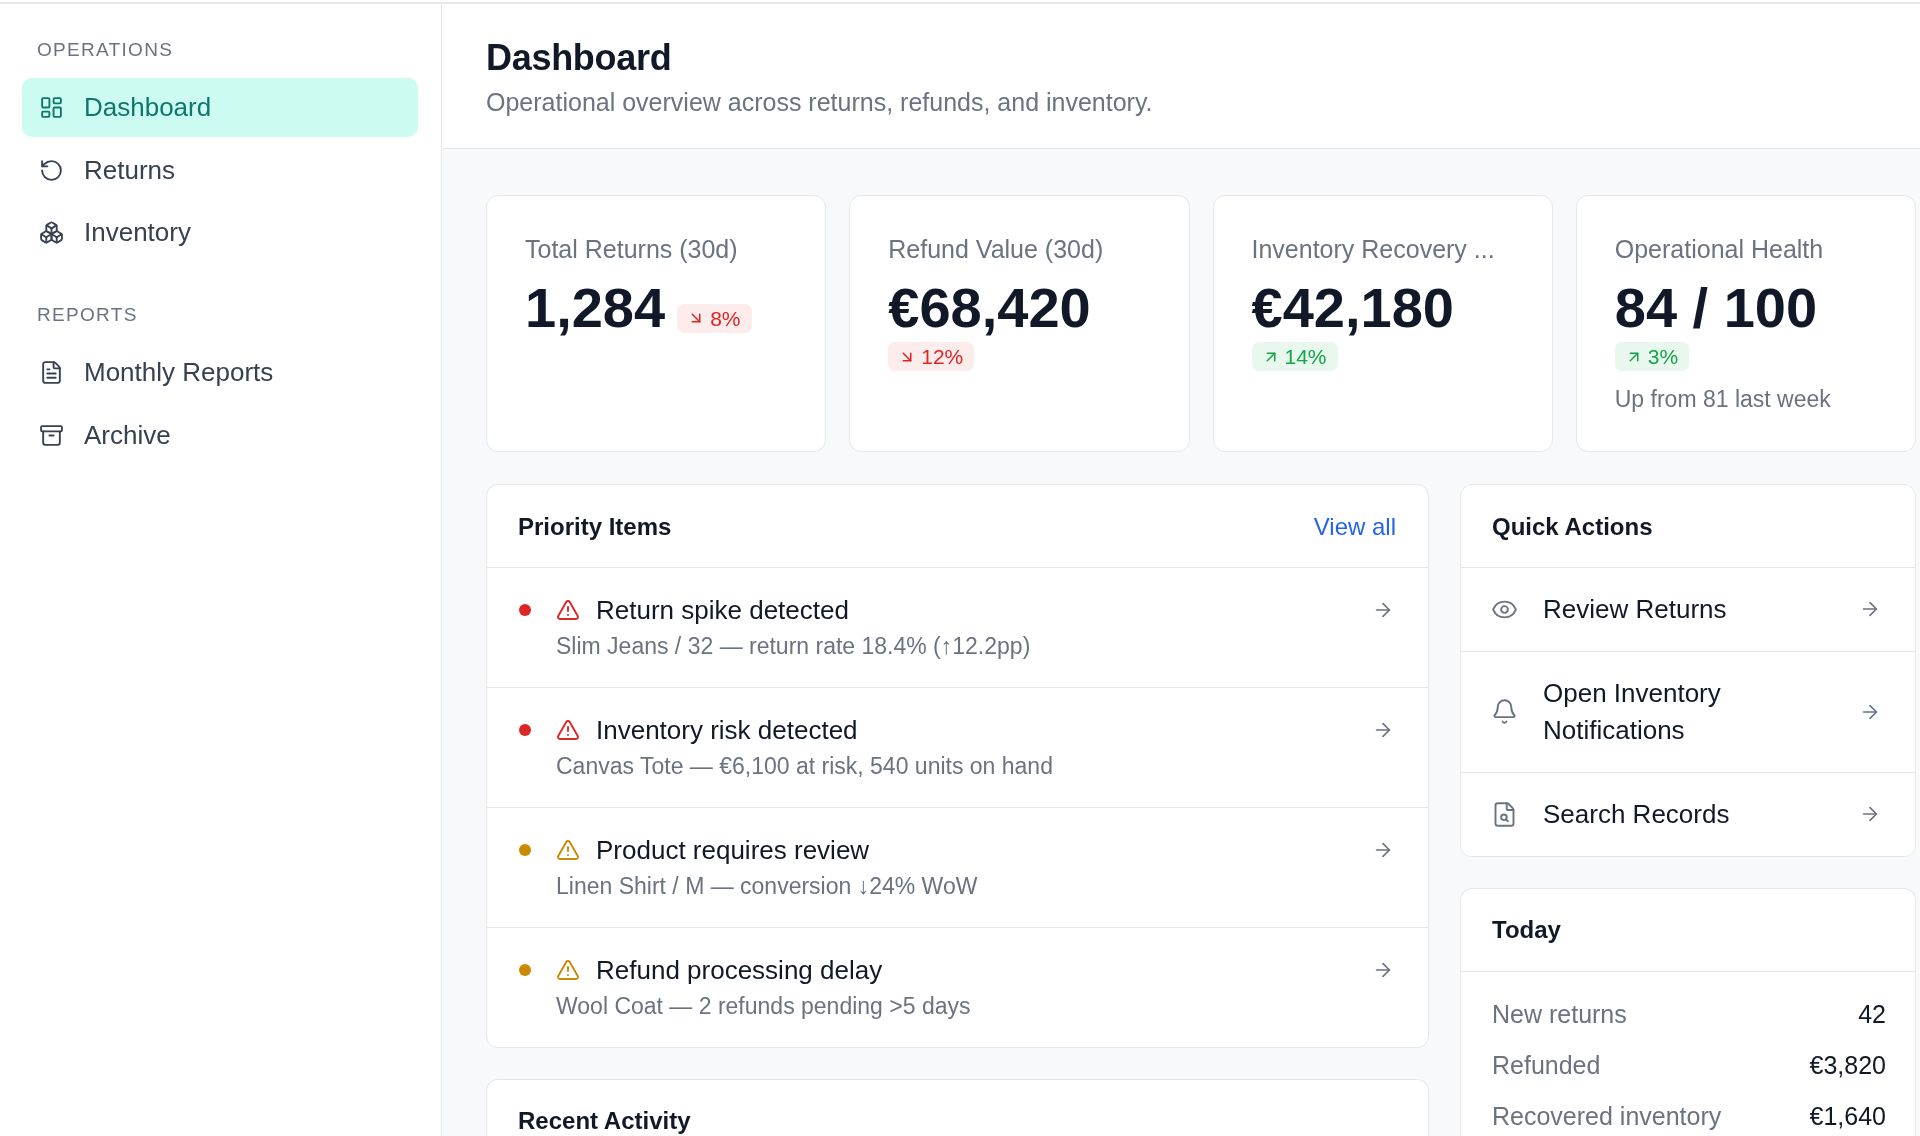 This screenshot has height=1136, width=1920. Describe the element at coordinates (51, 170) in the screenshot. I see `circular-arrow-icon` at that location.